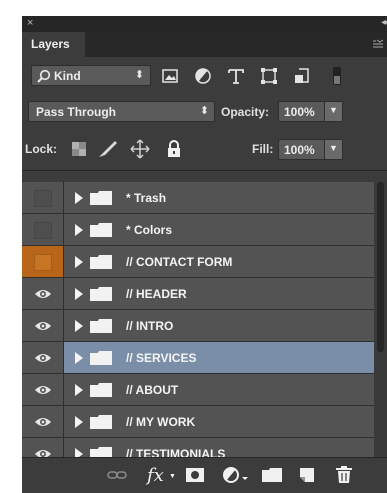  What do you see at coordinates (299, 150) in the screenshot?
I see `fill-value: 100%` at bounding box center [299, 150].